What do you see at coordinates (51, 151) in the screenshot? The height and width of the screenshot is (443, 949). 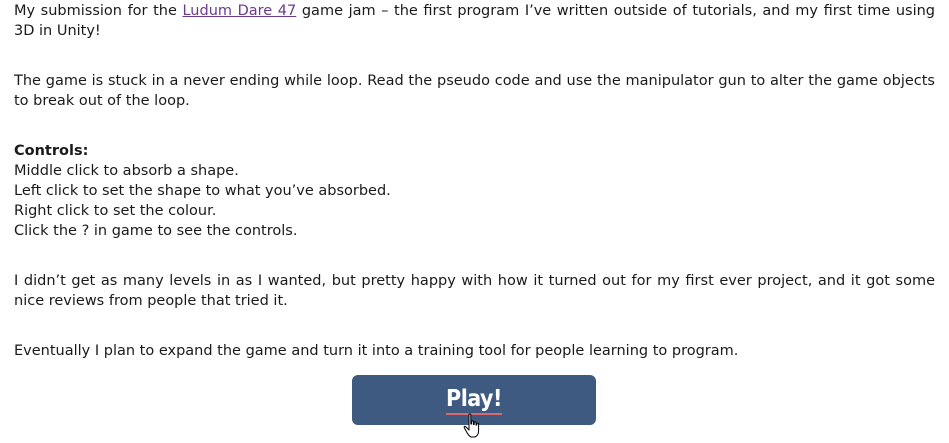 I see `controls-heading: Controls:` at bounding box center [51, 151].